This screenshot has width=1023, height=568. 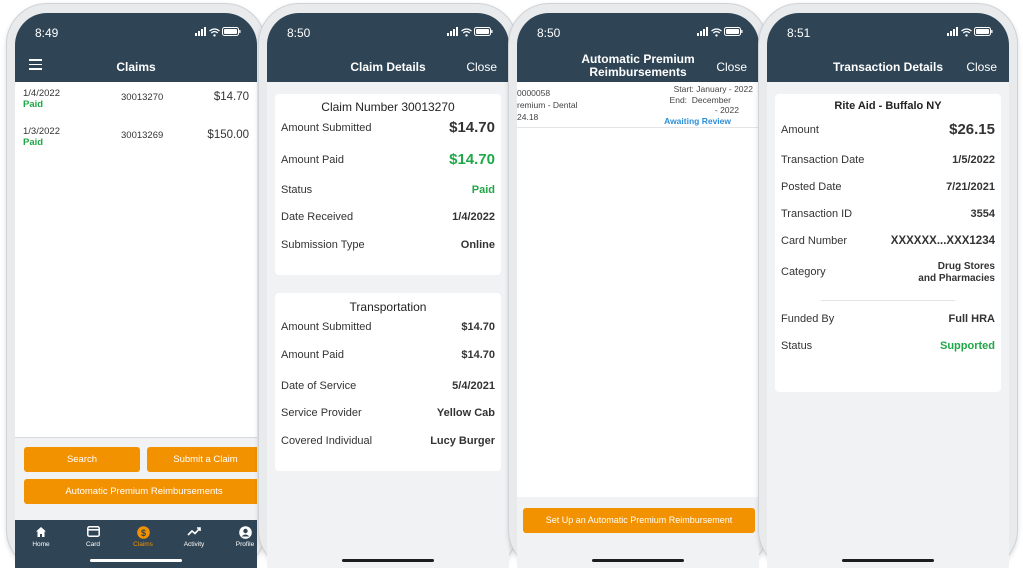 I want to click on row-value: Full HRA, so click(x=971, y=319).